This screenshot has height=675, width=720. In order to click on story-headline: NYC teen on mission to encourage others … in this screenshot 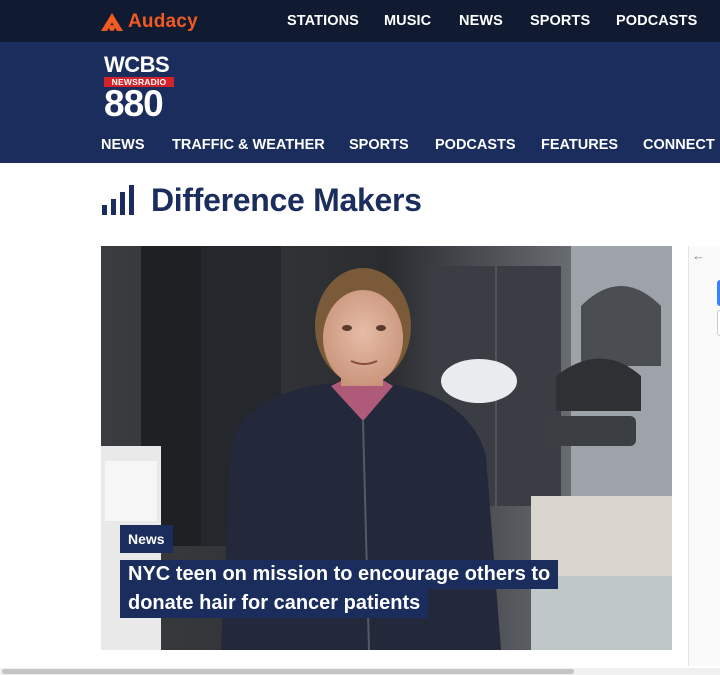, I will do `click(360, 589)`.